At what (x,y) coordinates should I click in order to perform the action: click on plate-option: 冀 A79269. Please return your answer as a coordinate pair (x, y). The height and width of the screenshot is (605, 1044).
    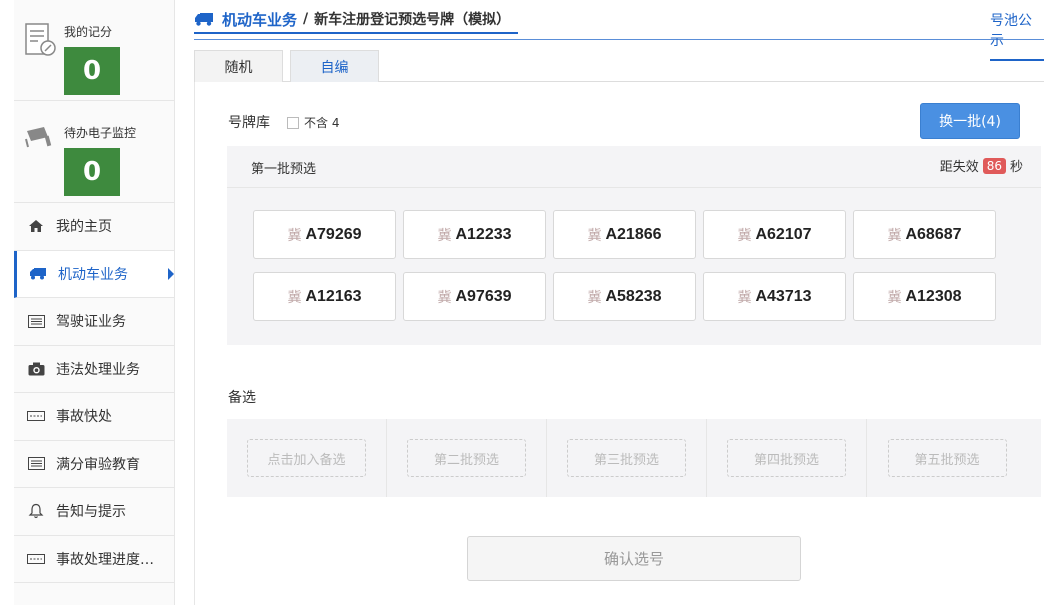
    Looking at the image, I should click on (324, 234).